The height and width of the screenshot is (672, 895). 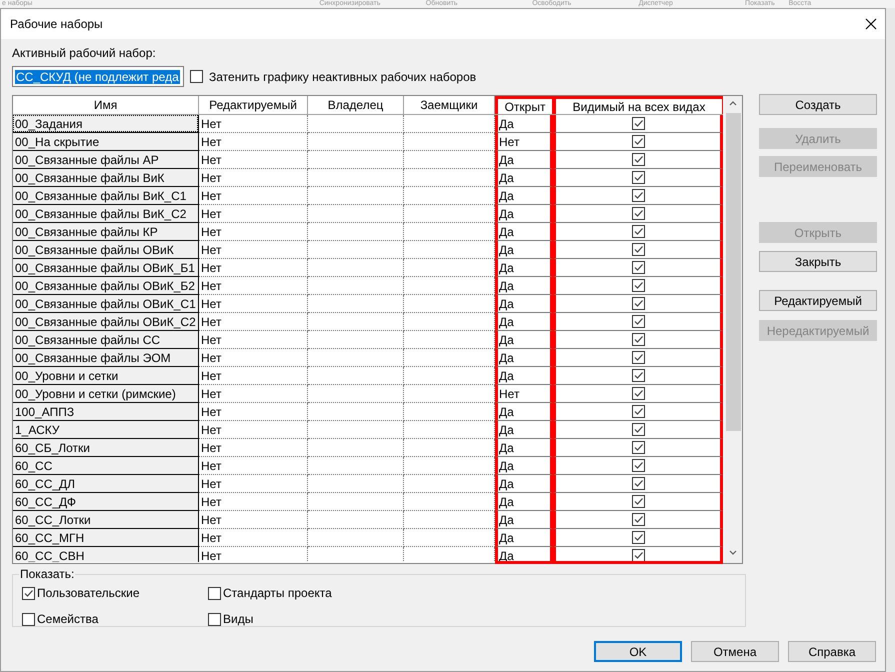 I want to click on name-cell: 60_СС_ДФ, so click(x=105, y=501).